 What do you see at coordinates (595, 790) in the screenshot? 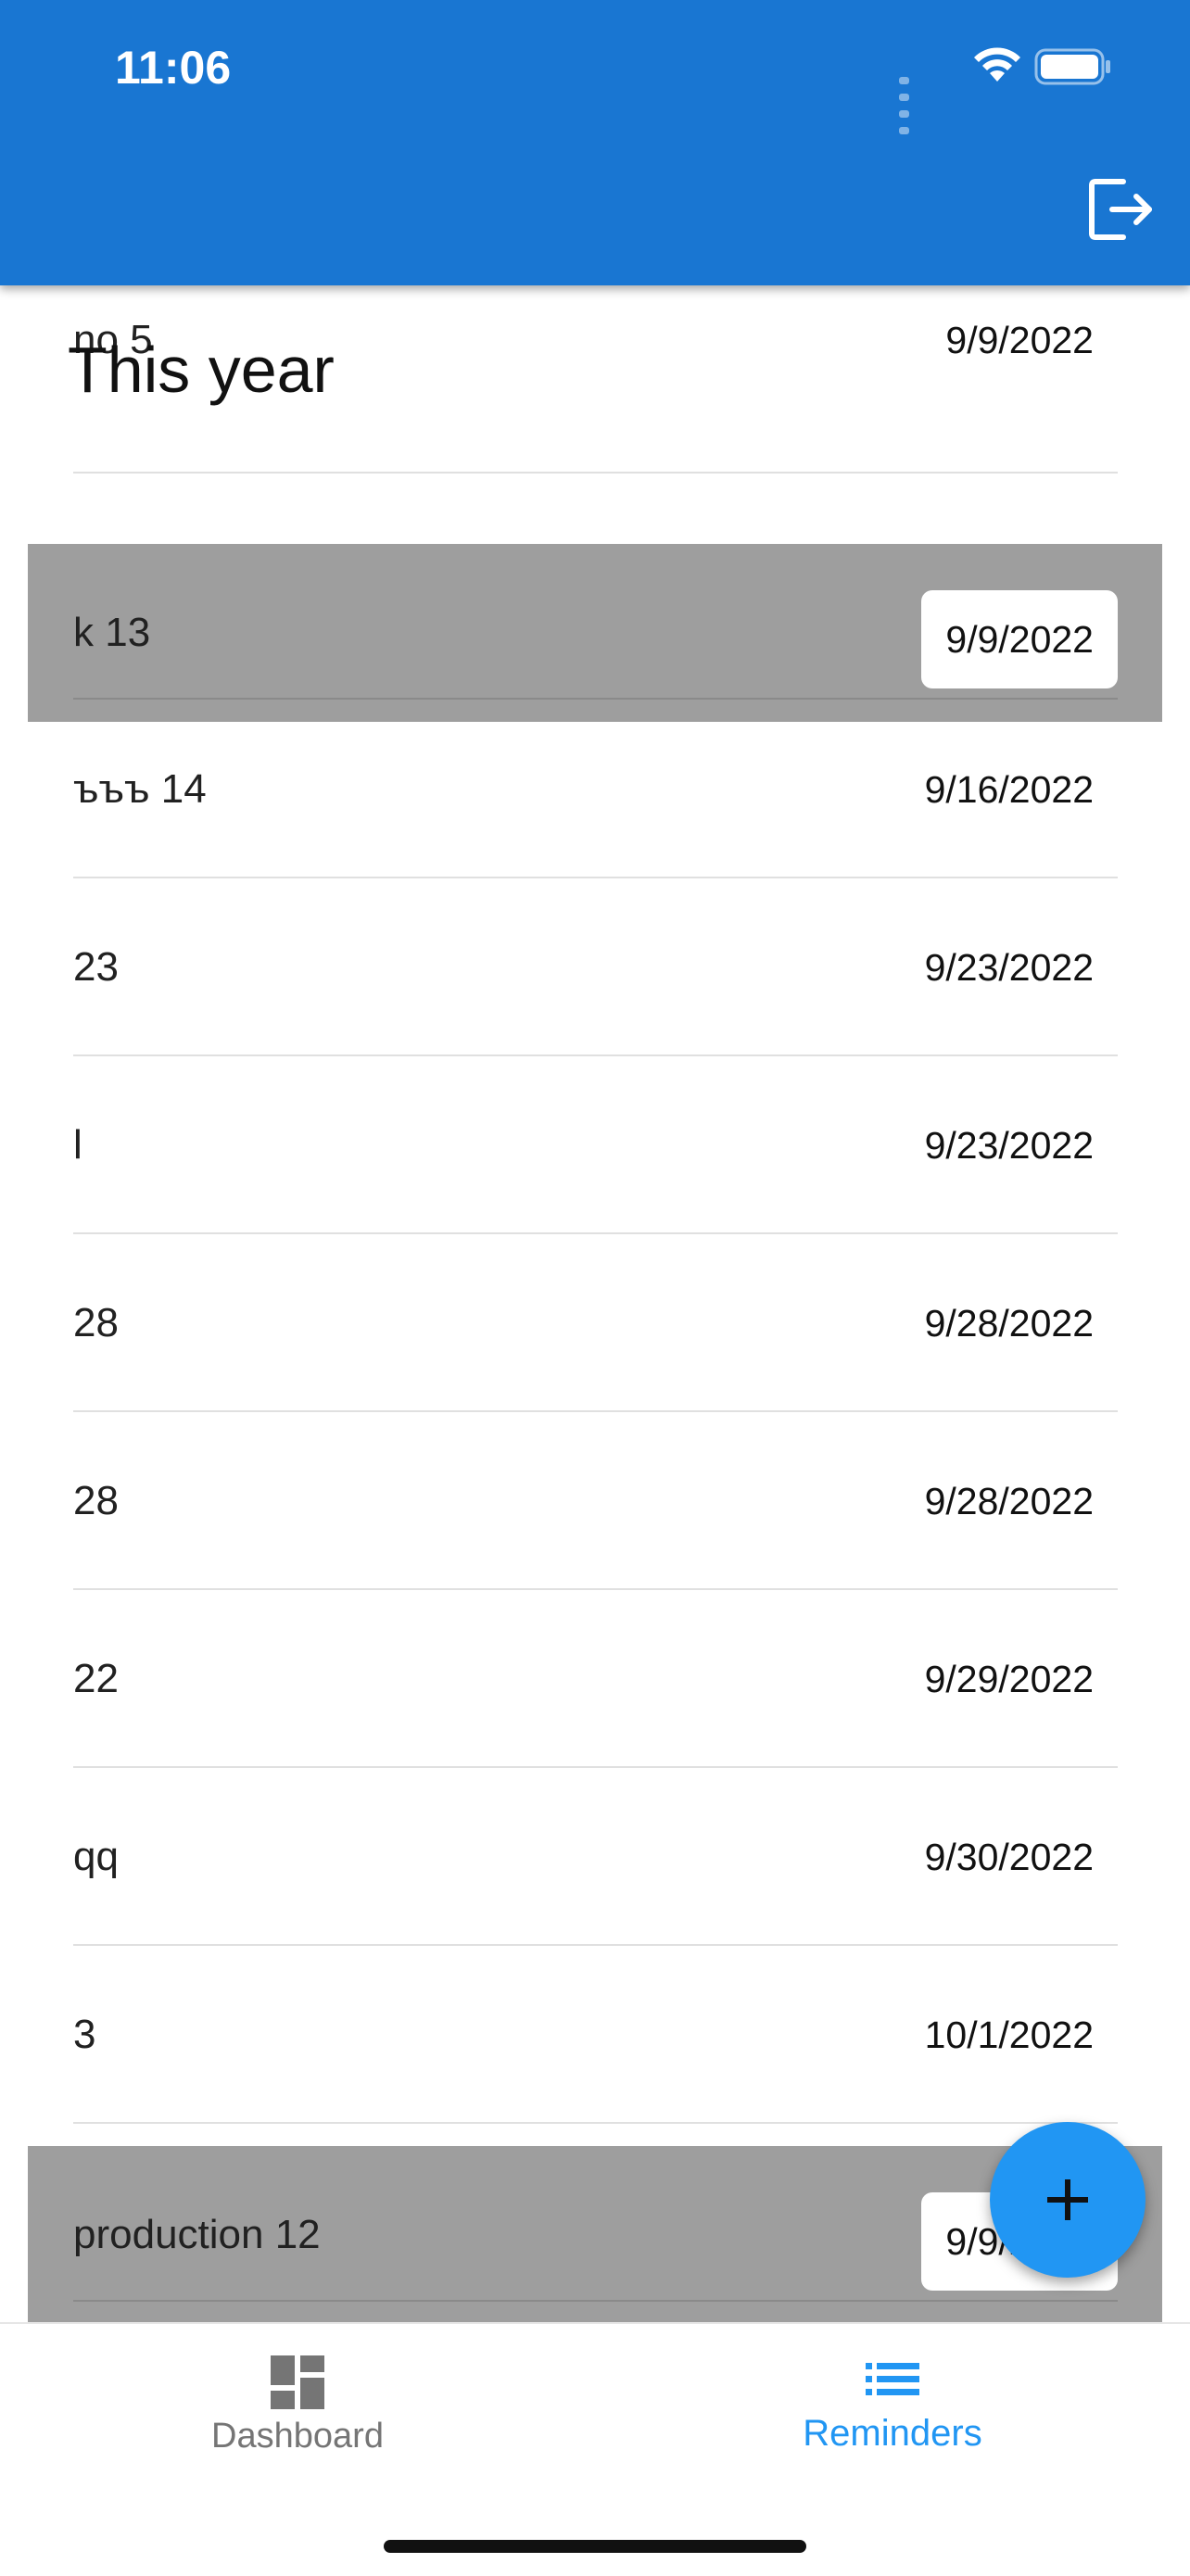
I see `reminder-row: ъъъ 14 9/16/2022` at bounding box center [595, 790].